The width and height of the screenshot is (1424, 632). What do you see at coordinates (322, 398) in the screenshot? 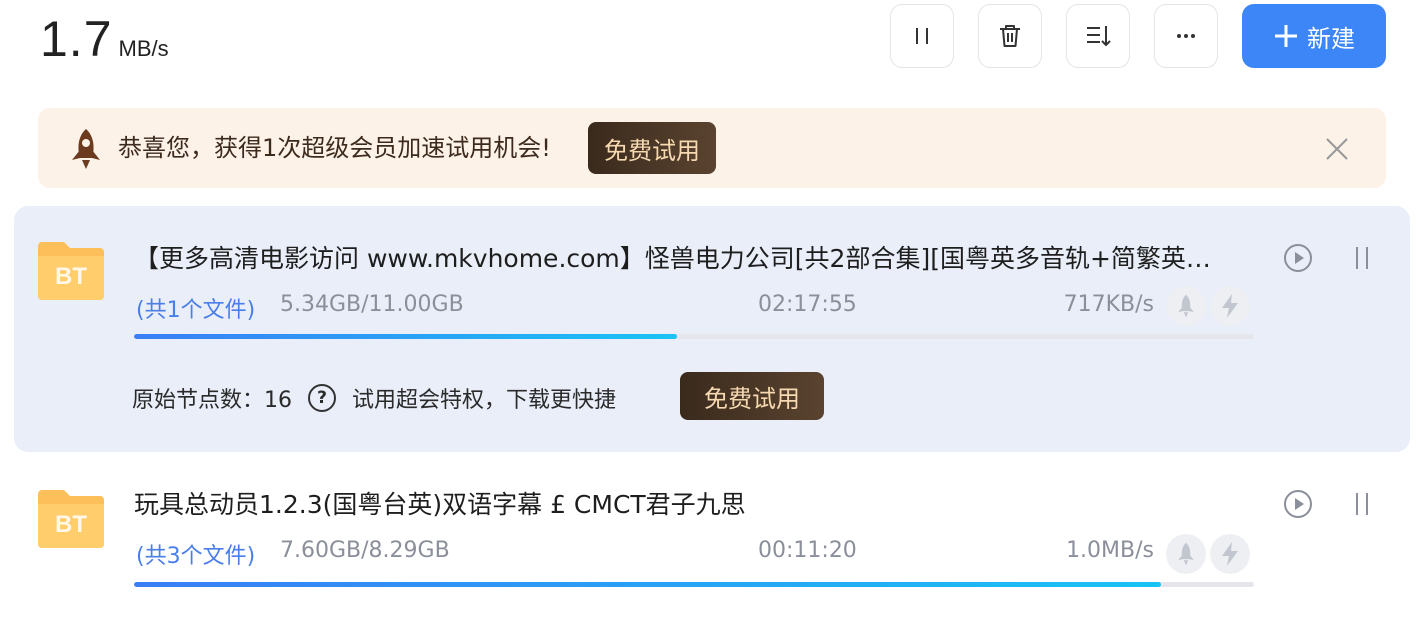
I see `question-icon: ?` at bounding box center [322, 398].